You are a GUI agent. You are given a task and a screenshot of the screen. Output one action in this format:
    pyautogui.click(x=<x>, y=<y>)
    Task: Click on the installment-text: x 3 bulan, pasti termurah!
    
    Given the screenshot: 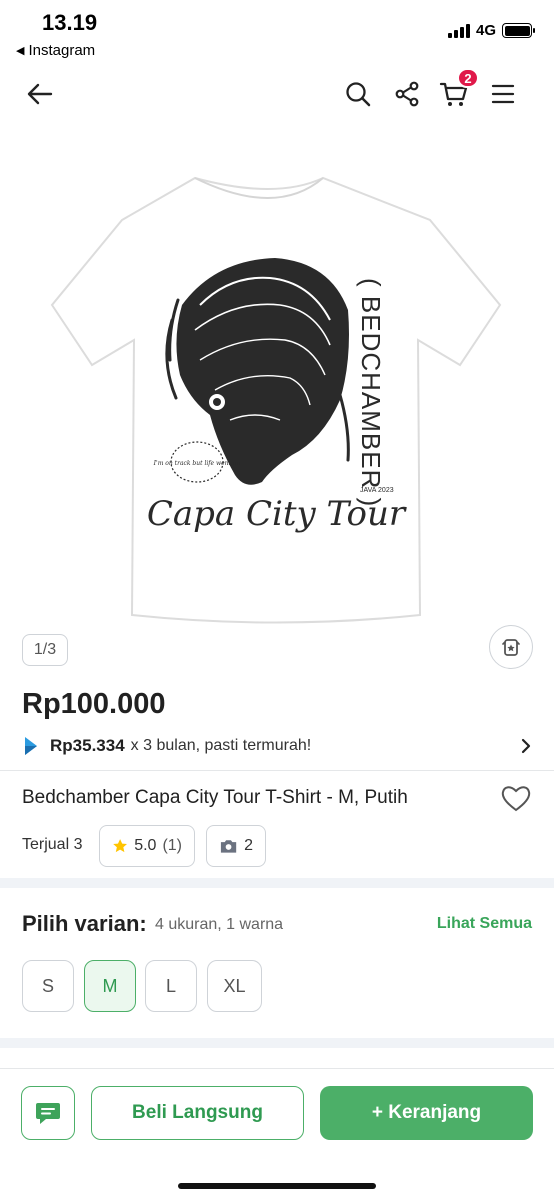 What is the action you would take?
    pyautogui.click(x=221, y=745)
    